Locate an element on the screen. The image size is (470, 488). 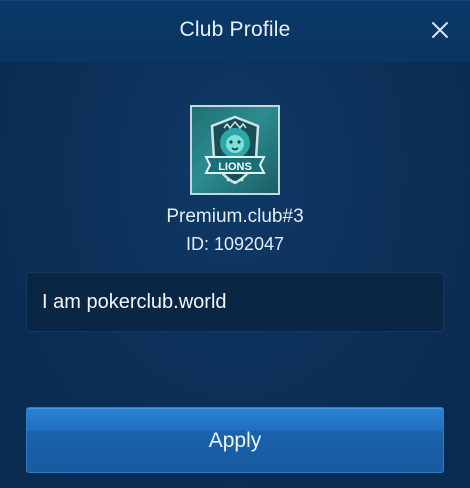
lions-club-logo: LIONS is located at coordinates (235, 150).